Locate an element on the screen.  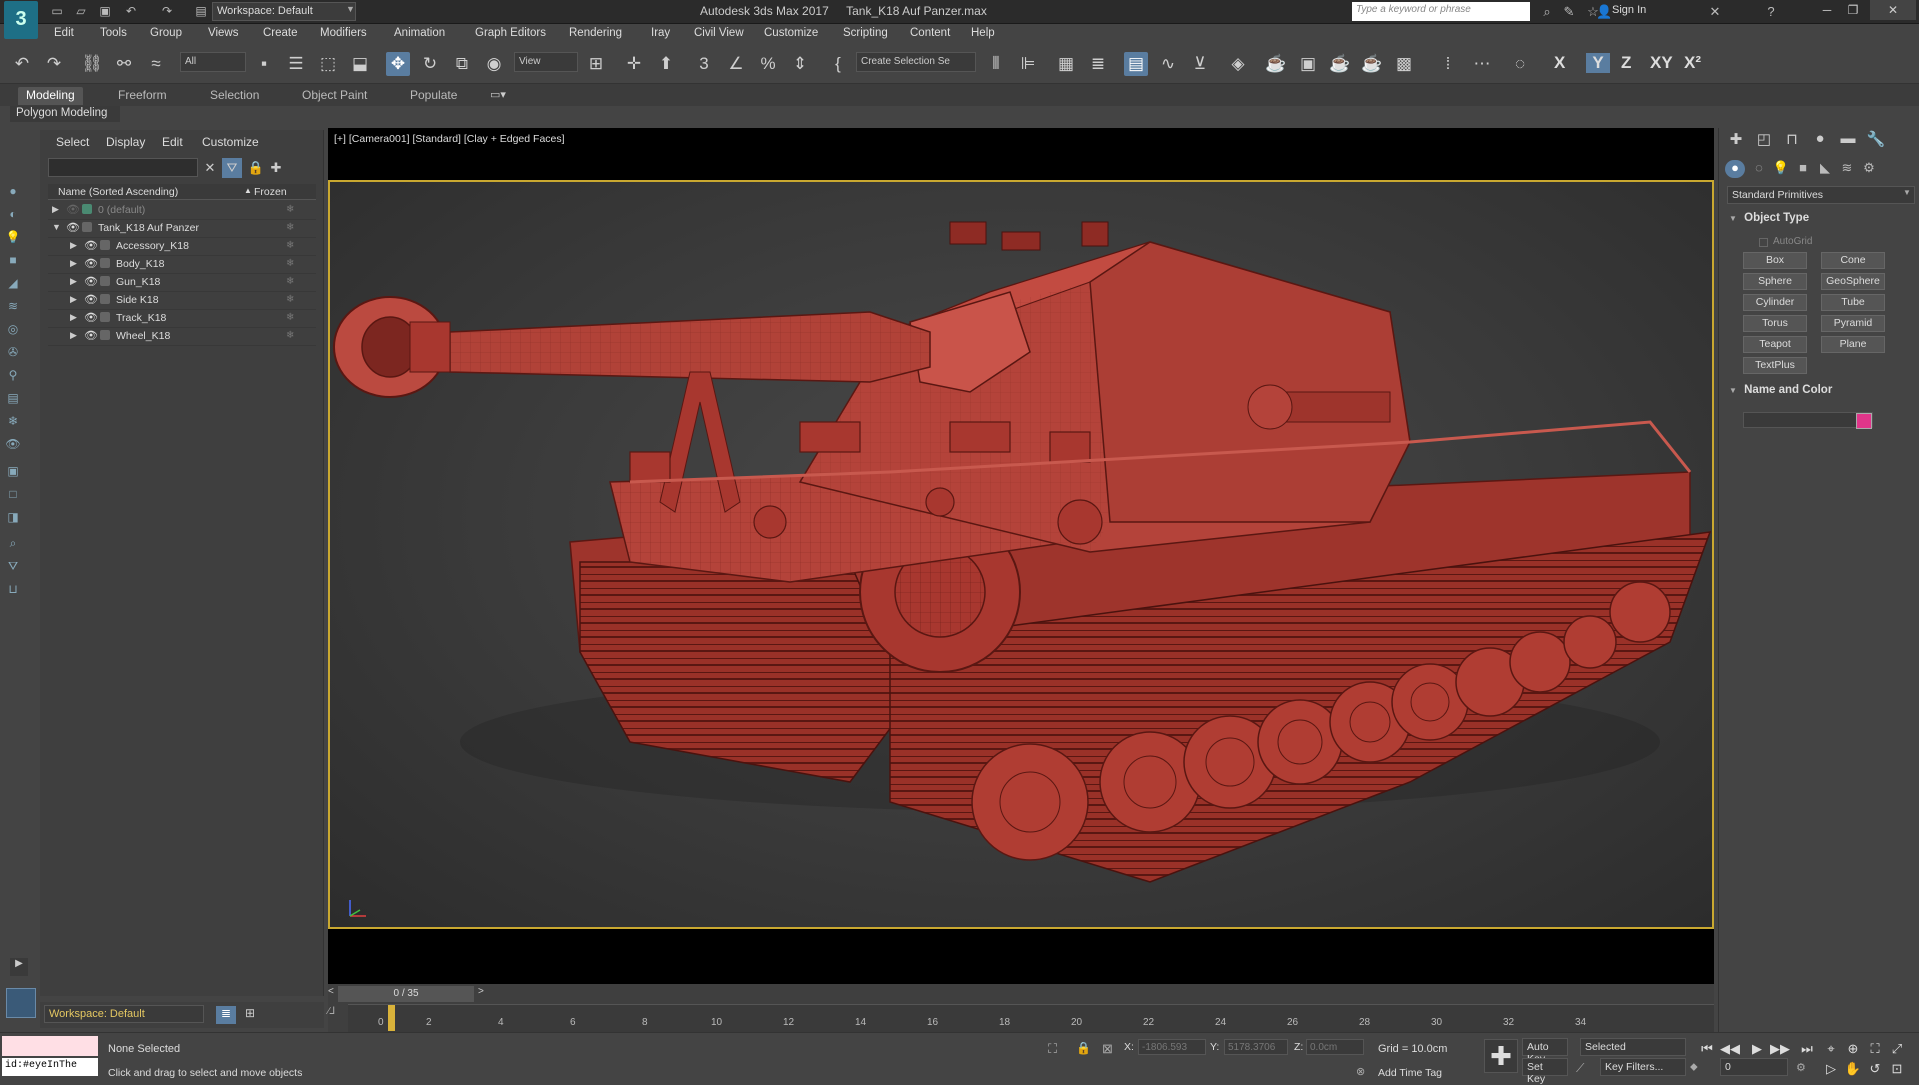
next-frame-icon: ▶▶ is located at coordinates (1780, 1050).